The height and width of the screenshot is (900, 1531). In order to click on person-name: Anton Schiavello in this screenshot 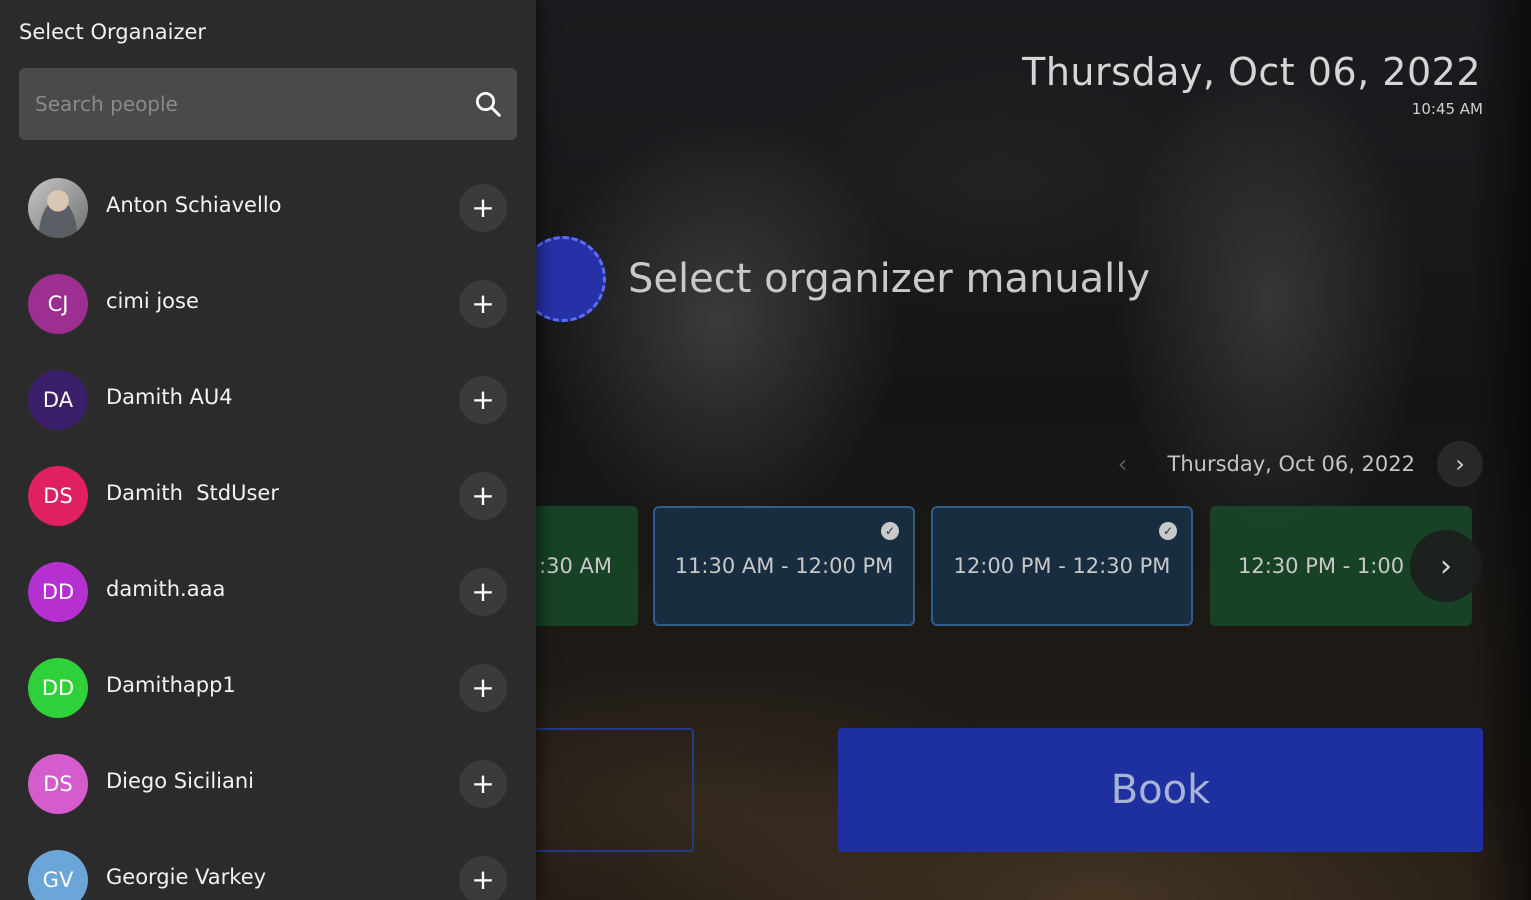, I will do `click(194, 205)`.